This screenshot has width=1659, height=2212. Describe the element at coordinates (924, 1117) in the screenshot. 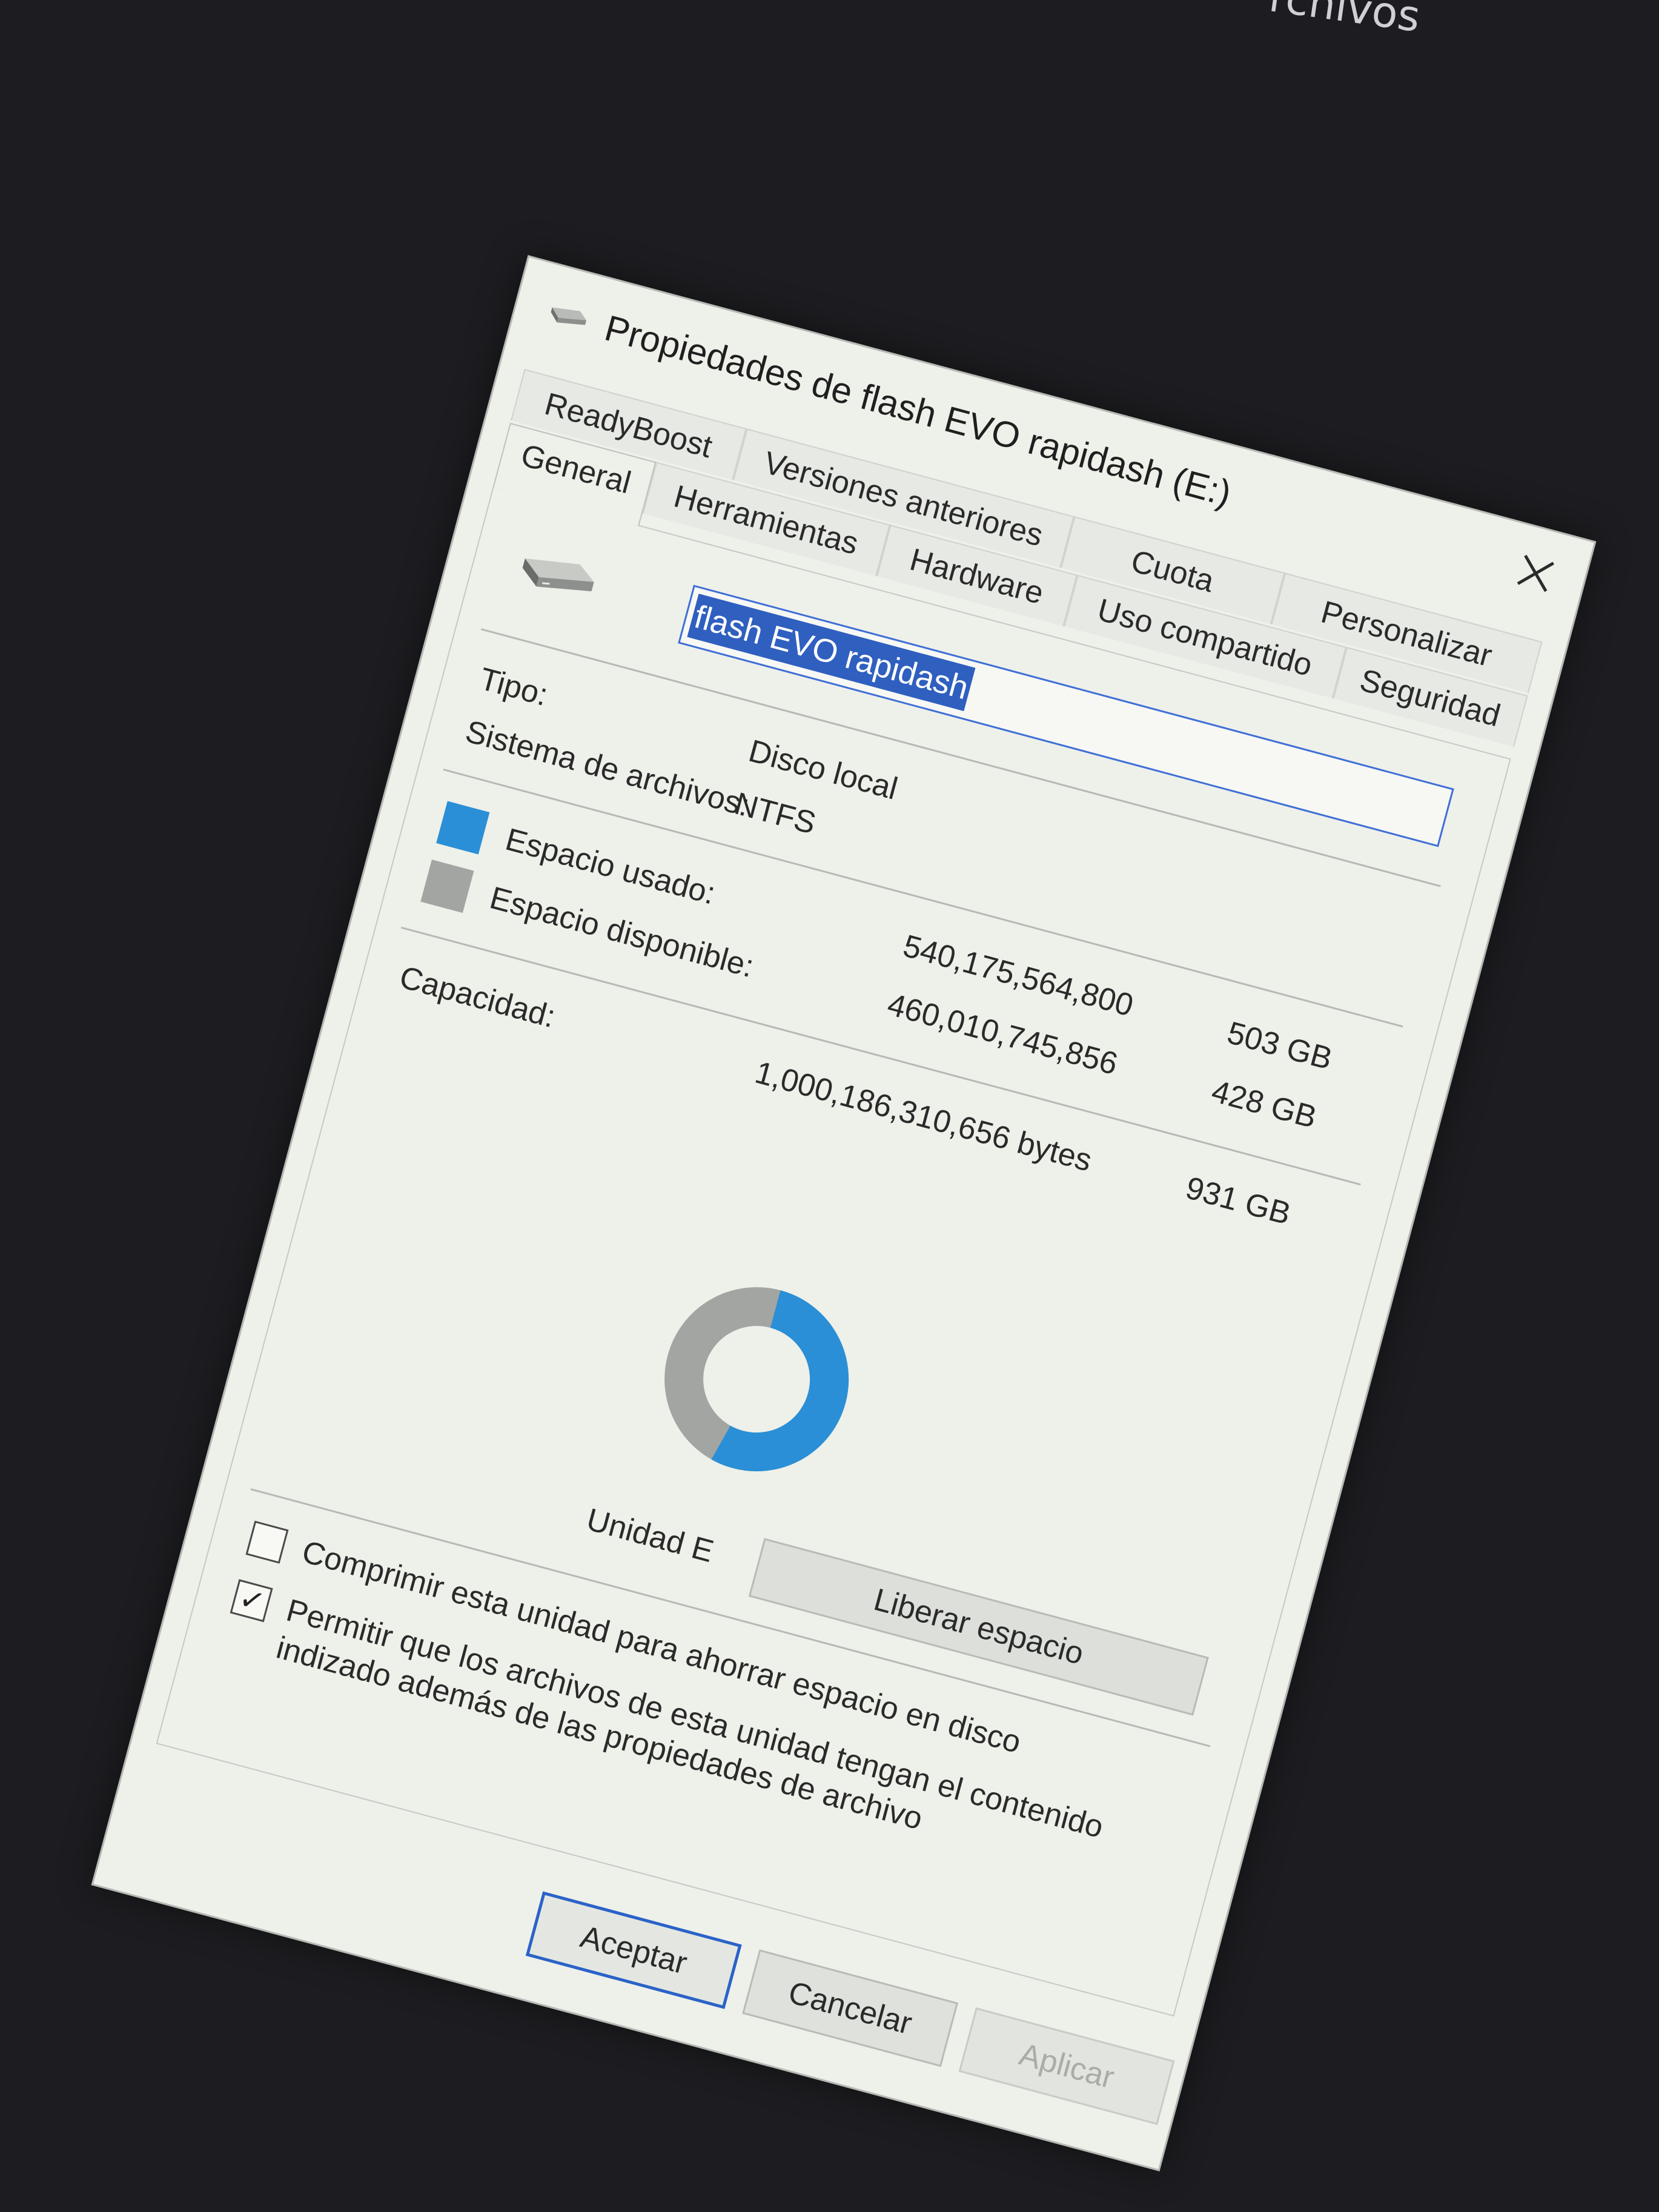

I see `capacity-bytes: 1,000,186,310,656 bytes` at that location.